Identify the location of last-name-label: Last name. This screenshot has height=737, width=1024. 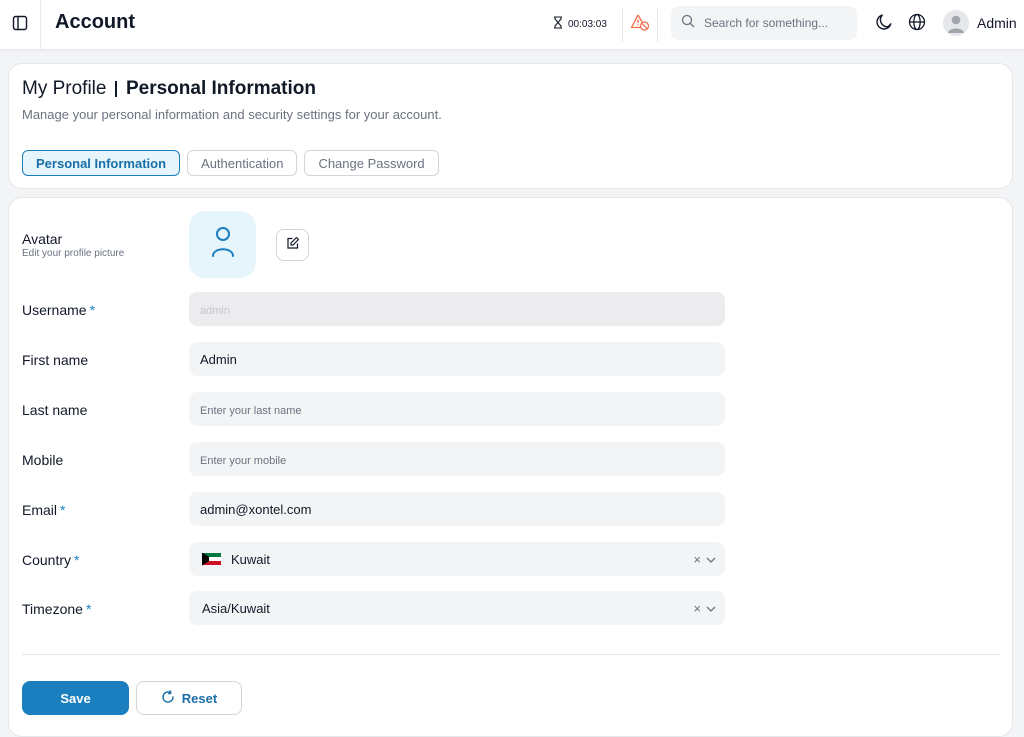
(55, 410).